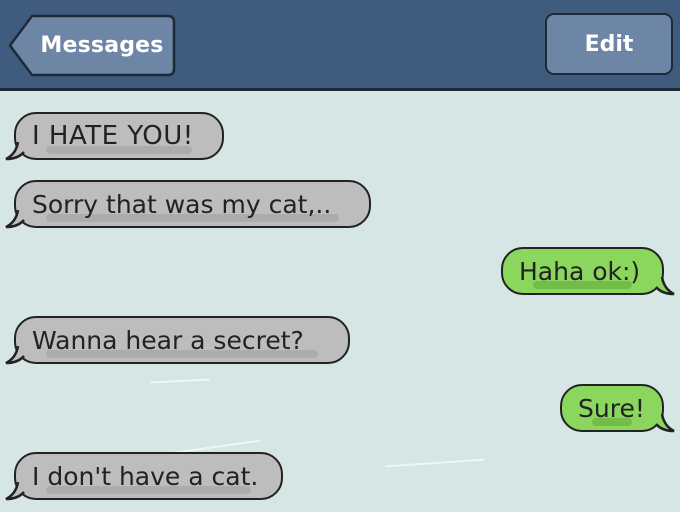 The width and height of the screenshot is (680, 512). I want to click on message-bubble-incoming: I don't have a cat., so click(148, 476).